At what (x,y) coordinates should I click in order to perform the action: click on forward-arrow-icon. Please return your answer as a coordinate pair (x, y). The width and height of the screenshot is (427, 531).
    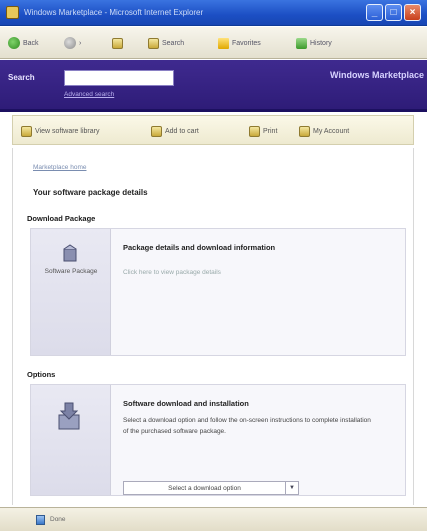
    Looking at the image, I should click on (70, 43).